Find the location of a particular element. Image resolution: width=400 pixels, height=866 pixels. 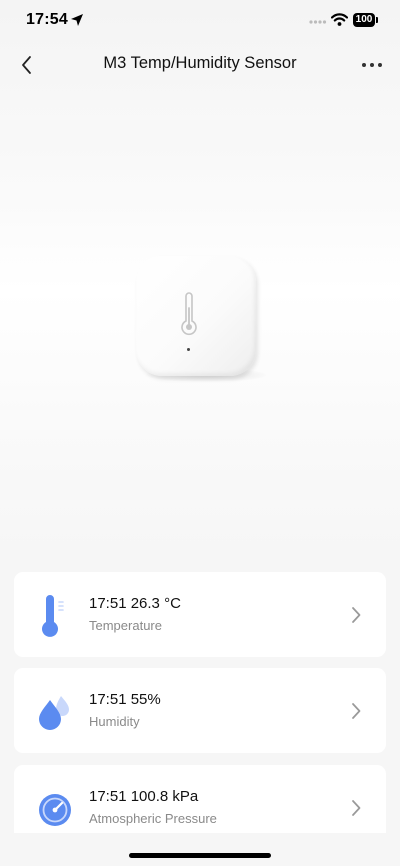

nav-bar: M3 Temp/Humidity Sensor is located at coordinates (200, 64).